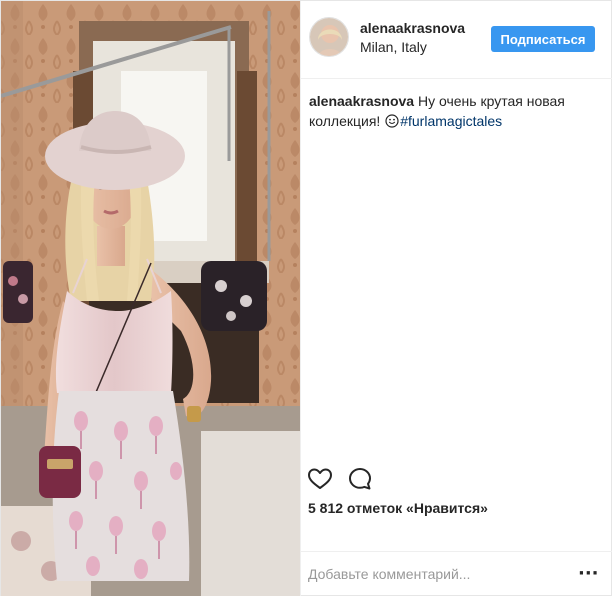 The height and width of the screenshot is (596, 612). What do you see at coordinates (456, 40) in the screenshot?
I see `post-header: alenaakrasnova Milan, Italy Подписаться` at bounding box center [456, 40].